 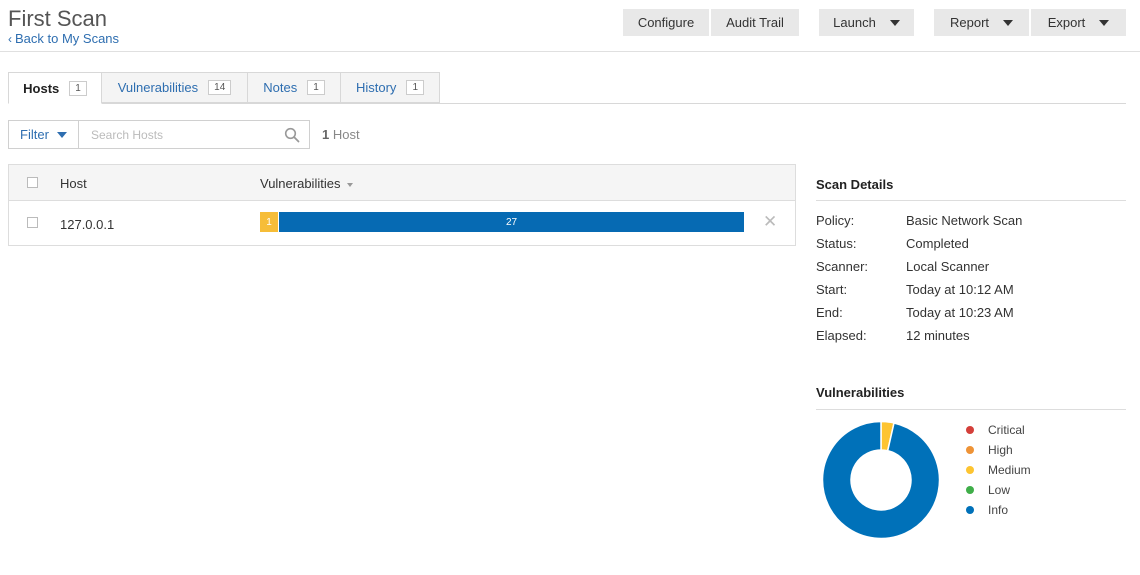 I want to click on sort-caret-icon, so click(x=350, y=184).